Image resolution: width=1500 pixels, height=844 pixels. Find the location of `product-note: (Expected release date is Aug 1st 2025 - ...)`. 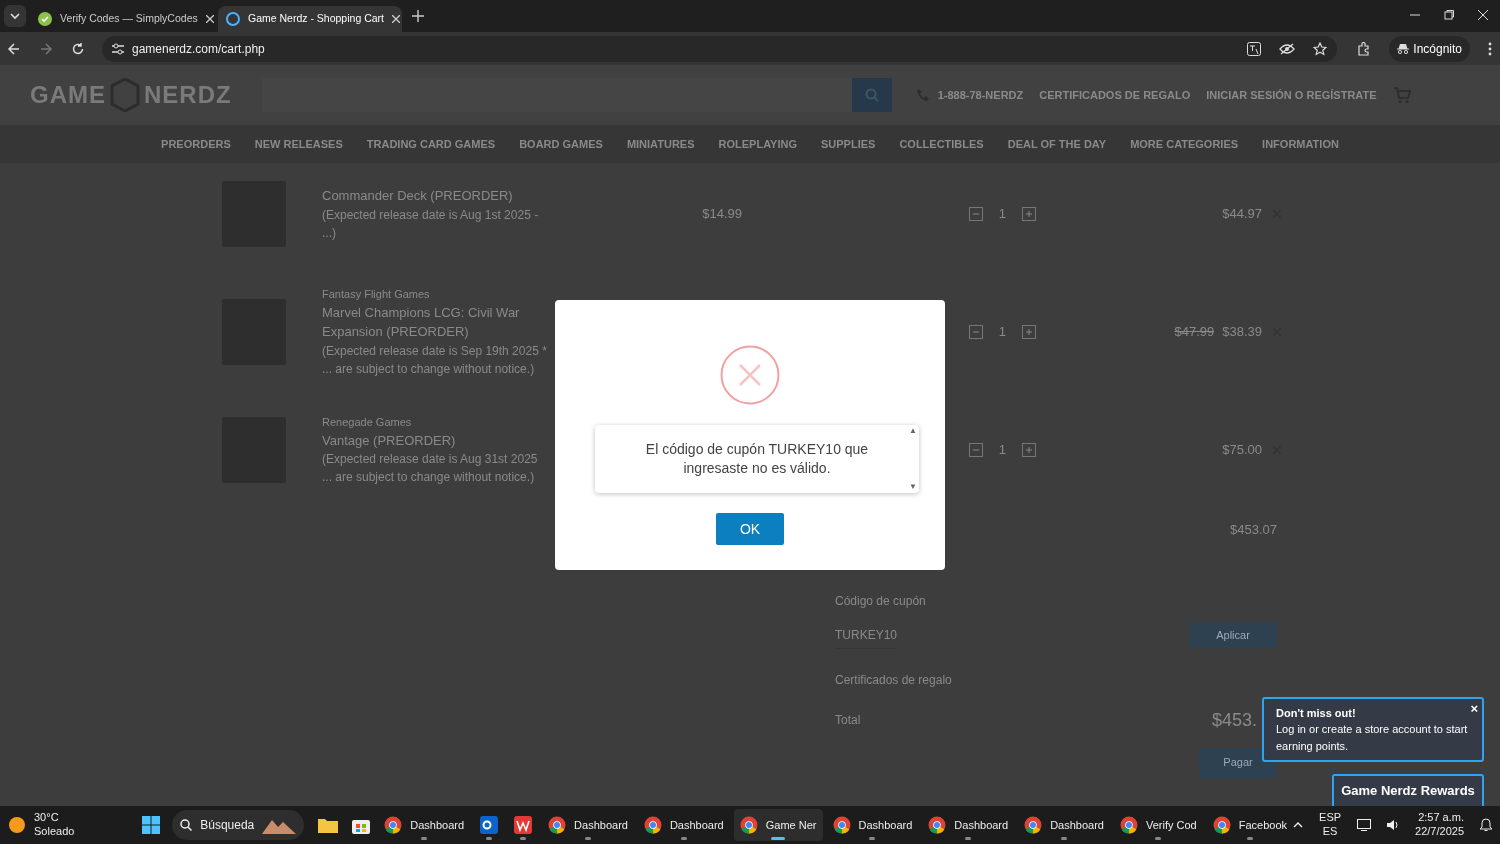

product-note: (Expected release date is Aug 1st 2025 - ...) is located at coordinates (431, 224).